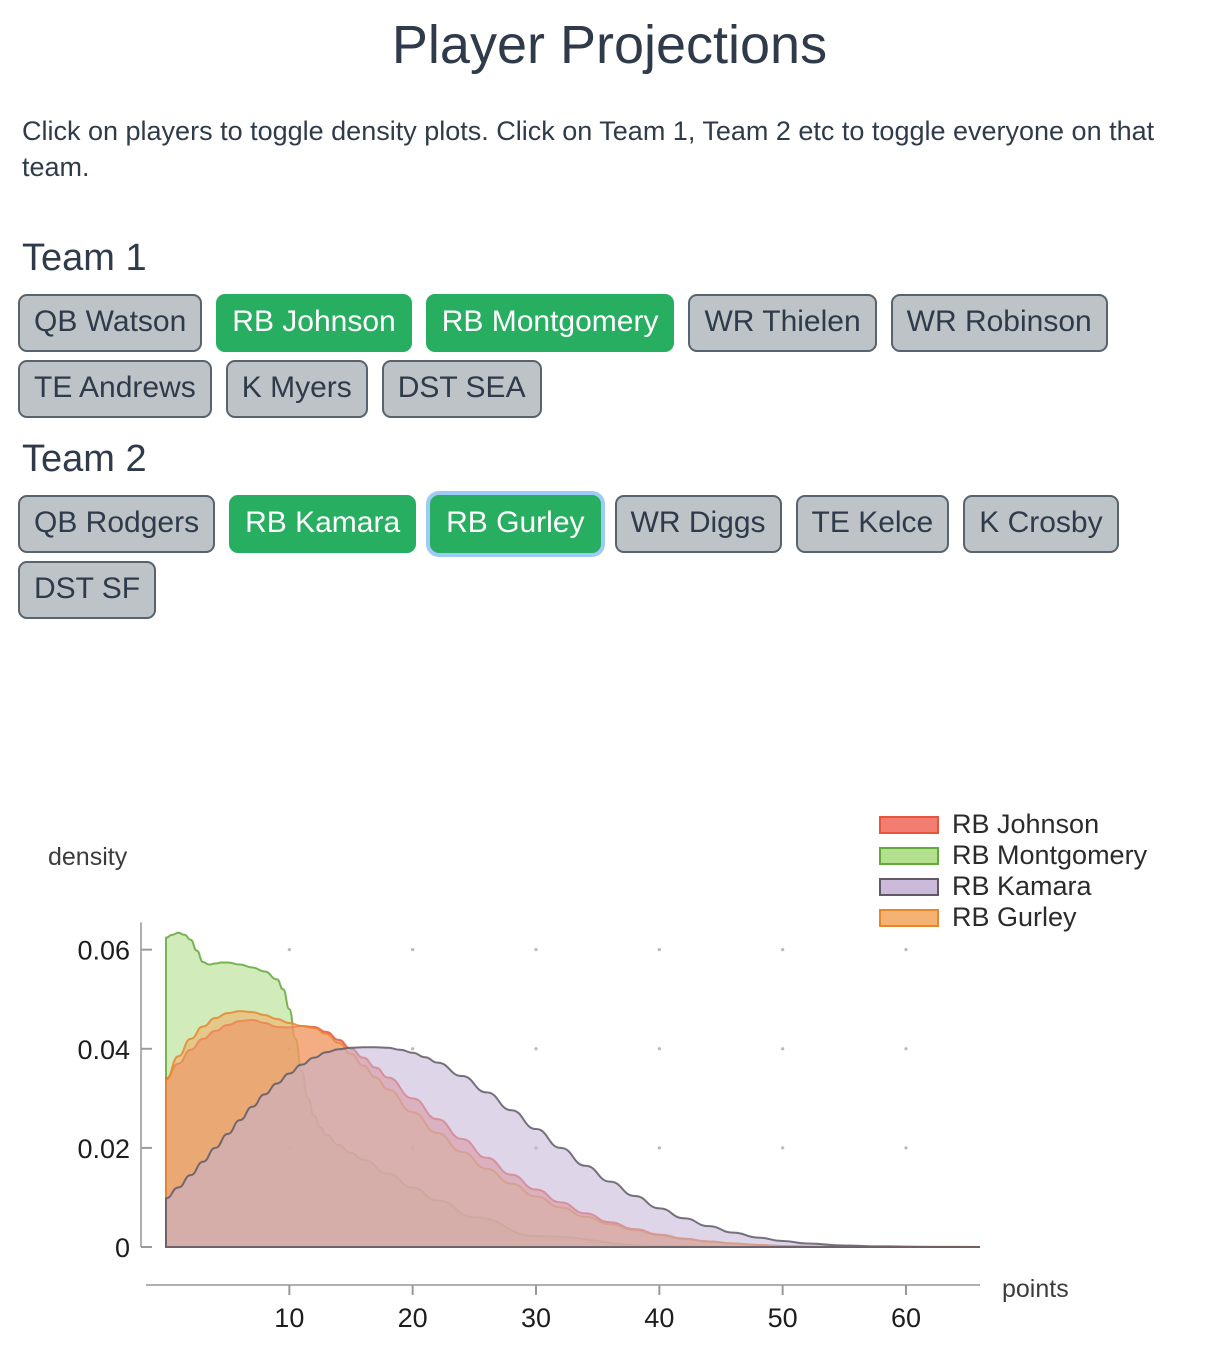  What do you see at coordinates (289, 1318) in the screenshot?
I see `x-tick-label: 10` at bounding box center [289, 1318].